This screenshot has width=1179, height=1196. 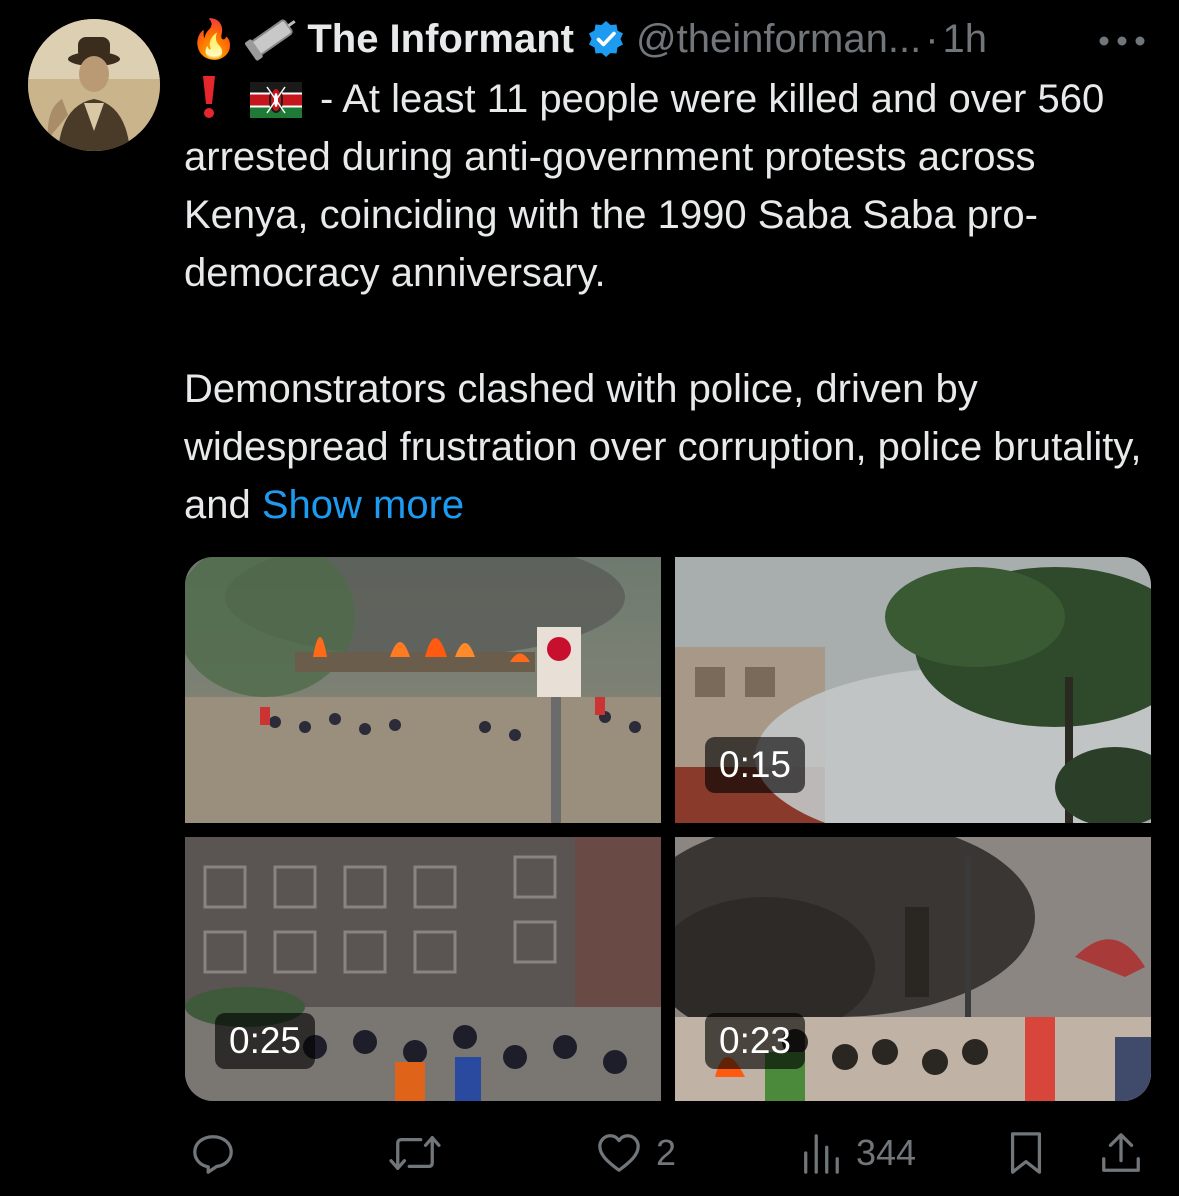 What do you see at coordinates (821, 1153) in the screenshot?
I see `views-chart-icon` at bounding box center [821, 1153].